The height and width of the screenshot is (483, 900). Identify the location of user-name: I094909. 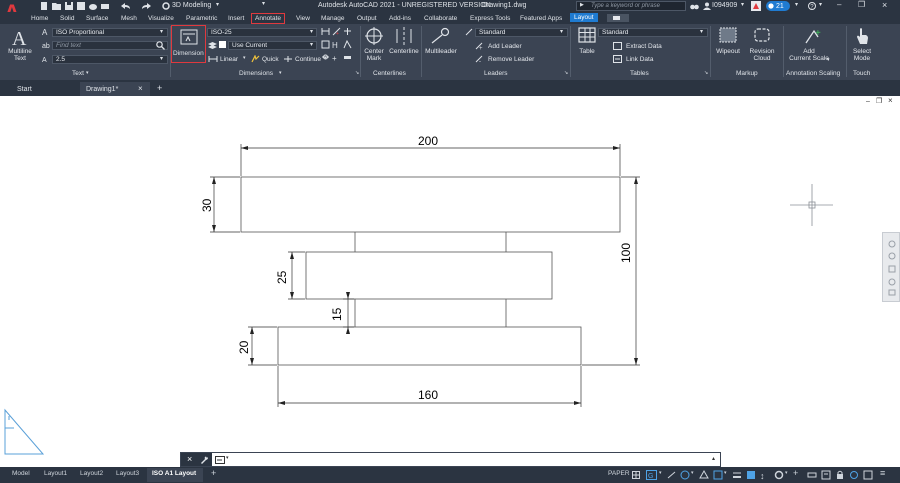
(724, 5).